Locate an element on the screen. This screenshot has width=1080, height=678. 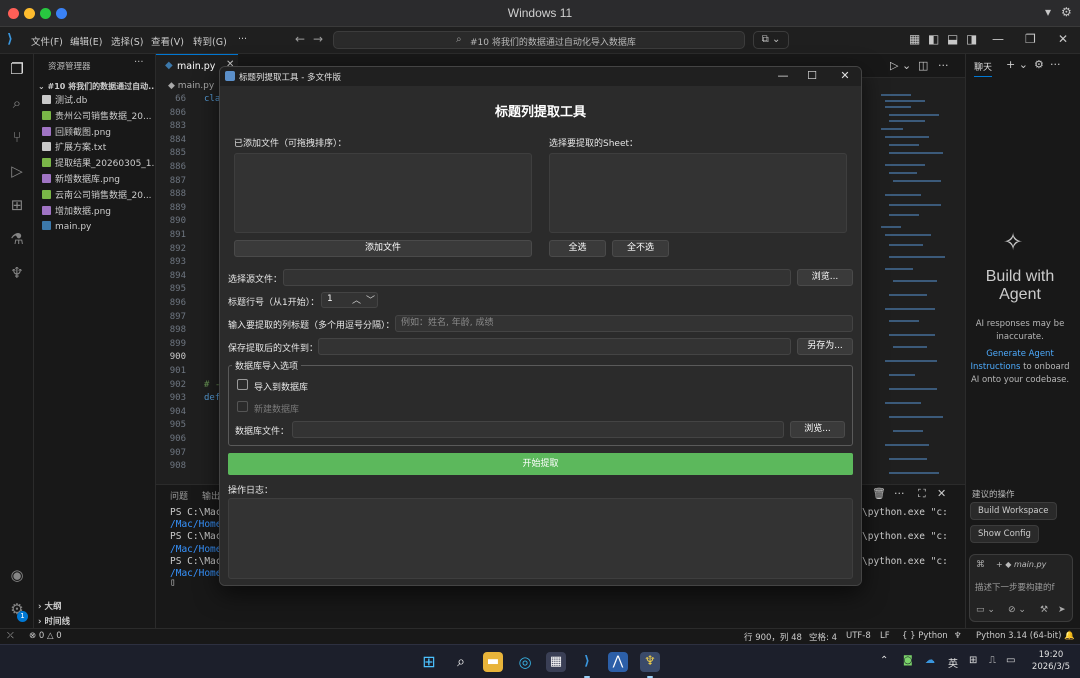
cursor-position: 行 900，列 48 is located at coordinates (773, 637).